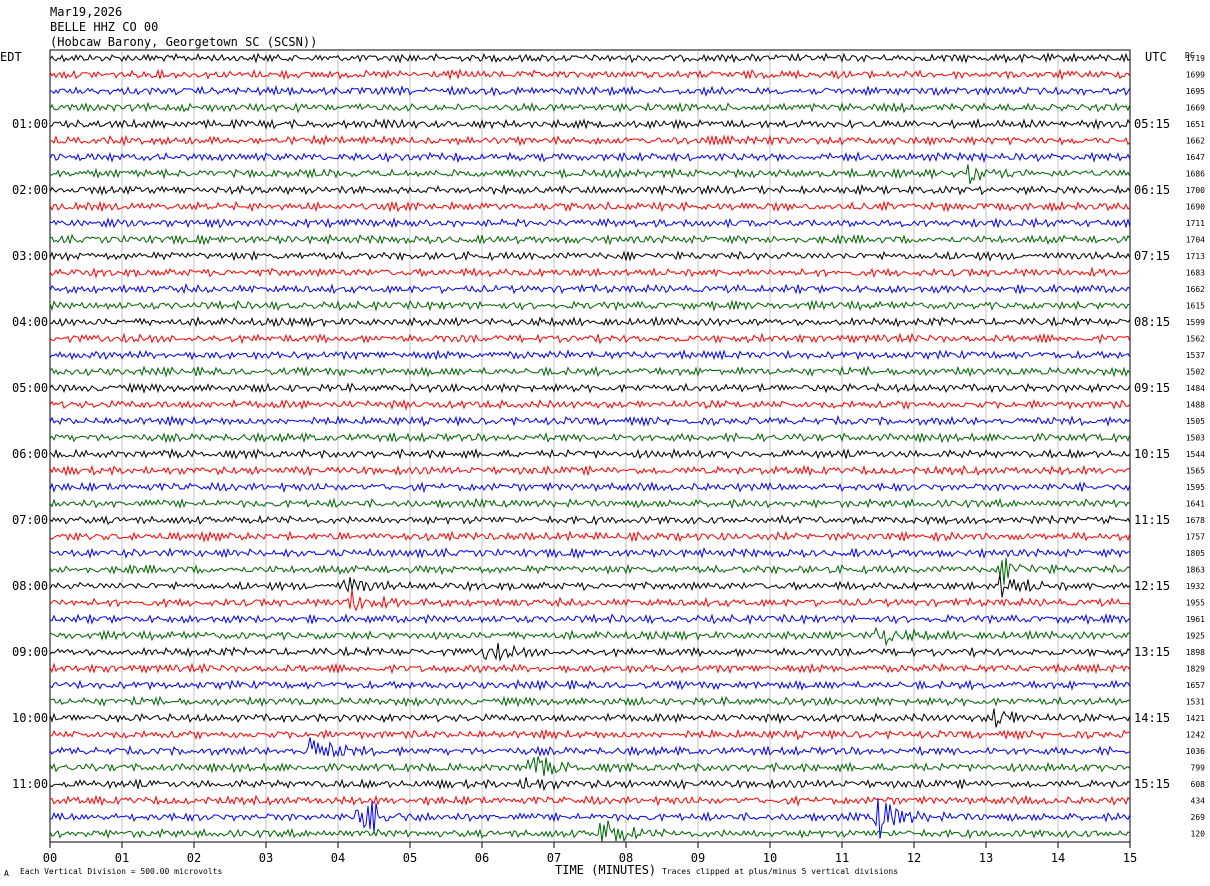 Image resolution: width=1210 pixels, height=886 pixels. Describe the element at coordinates (86, 12) in the screenshot. I see `header-date: Mar19,2026` at that location.